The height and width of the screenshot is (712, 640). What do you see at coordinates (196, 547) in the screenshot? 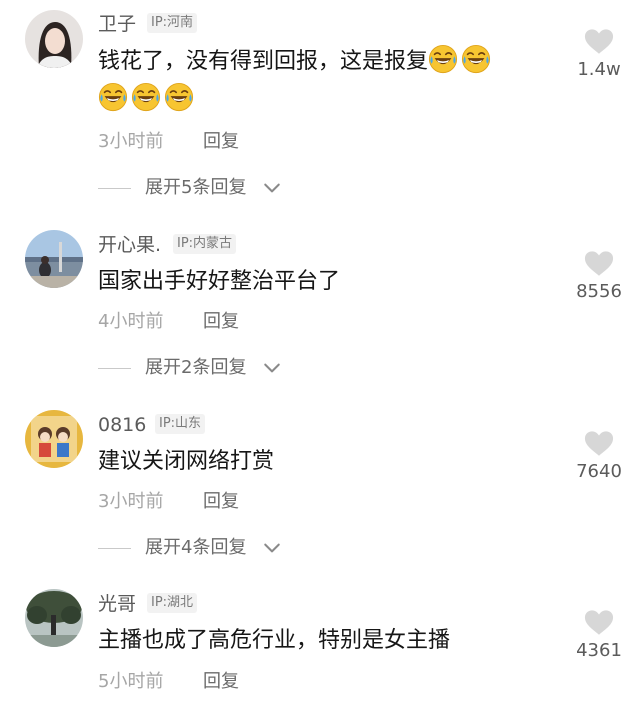
I see `expand-replies-label: 展开4条回复` at bounding box center [196, 547].